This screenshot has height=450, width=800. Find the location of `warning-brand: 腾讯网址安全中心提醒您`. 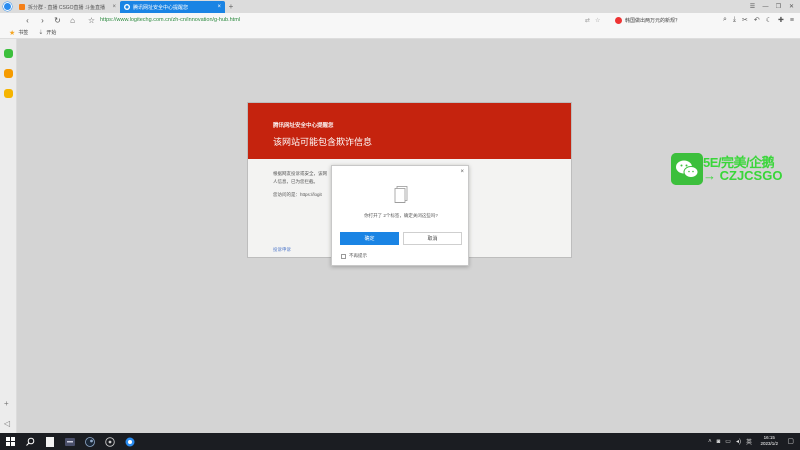

warning-brand: 腾讯网址安全中心提醒您 is located at coordinates (303, 126).